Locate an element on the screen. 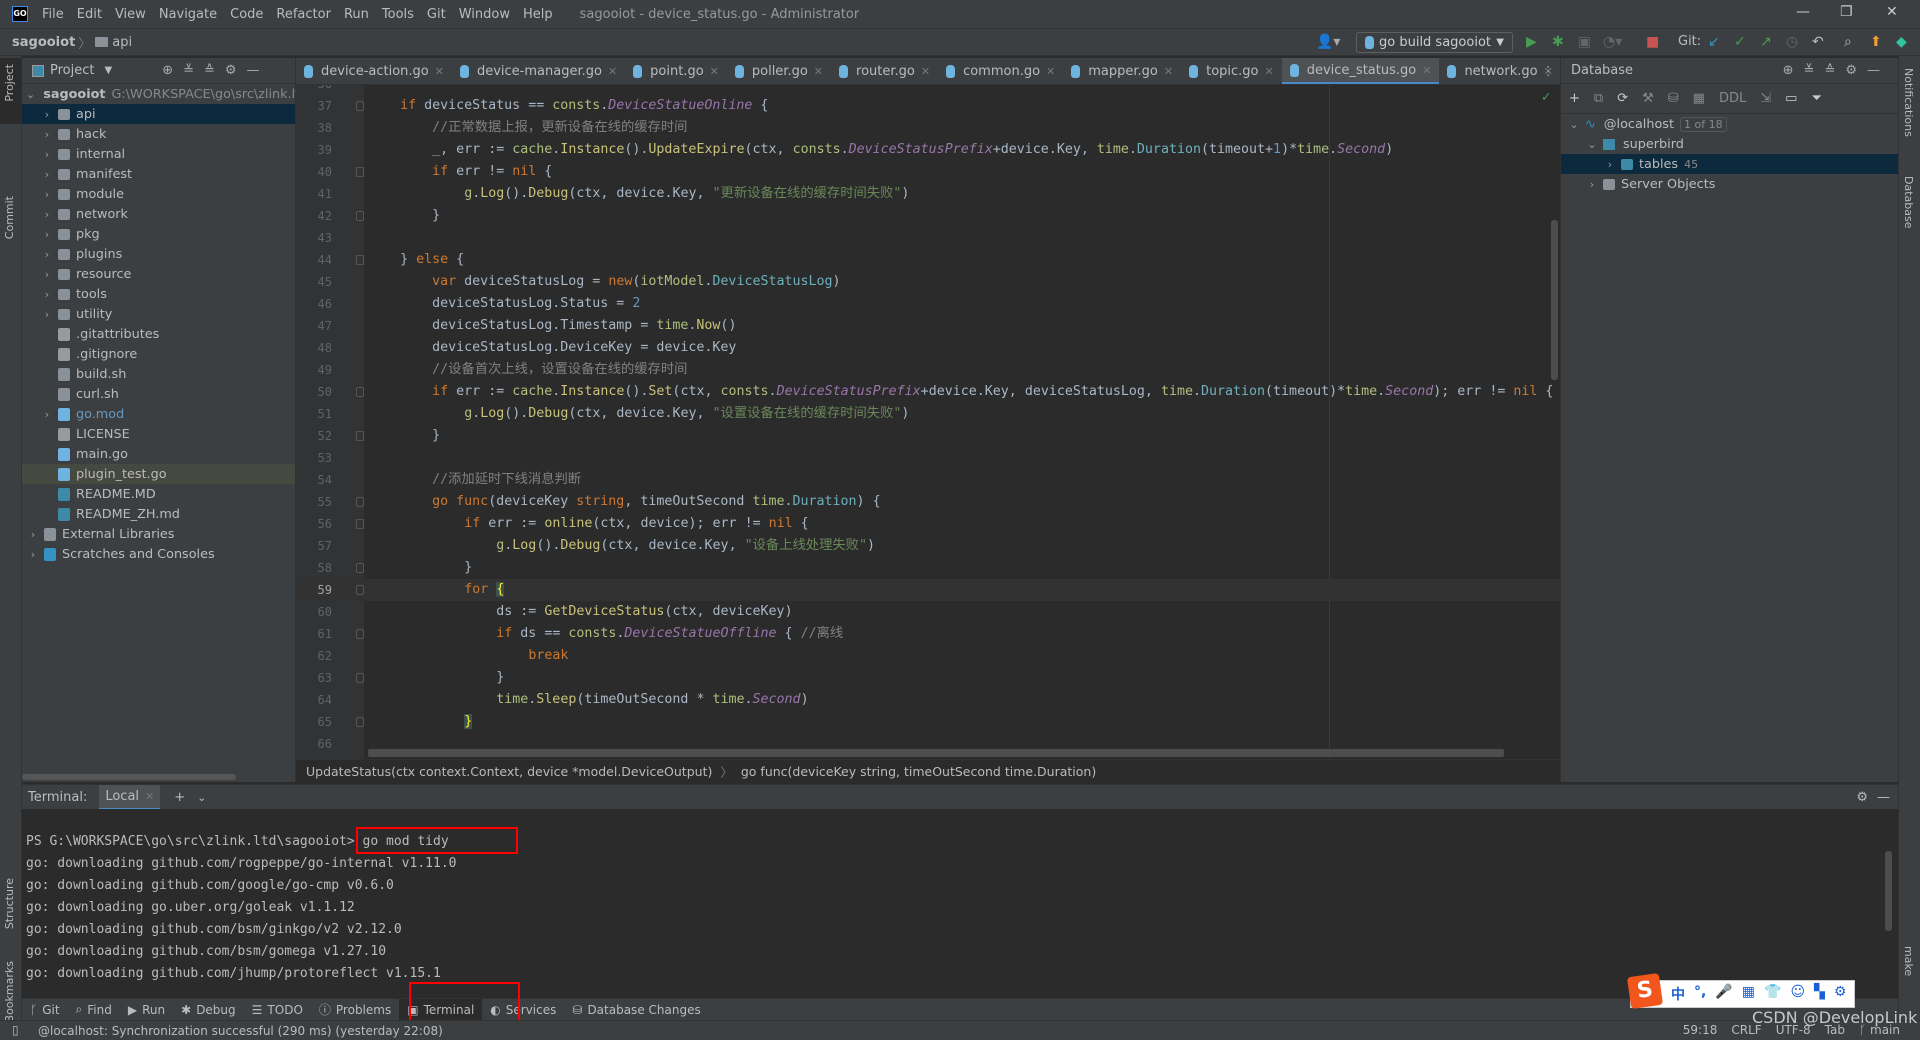  history-icon: ◷ is located at coordinates (1792, 42).